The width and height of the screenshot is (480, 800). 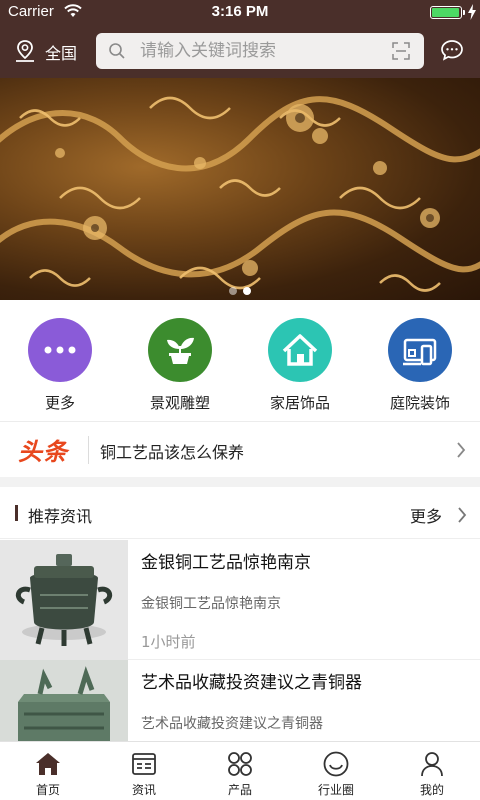 I want to click on news-title: 艺术品收藏投资建议之青铜器, so click(x=251, y=683).